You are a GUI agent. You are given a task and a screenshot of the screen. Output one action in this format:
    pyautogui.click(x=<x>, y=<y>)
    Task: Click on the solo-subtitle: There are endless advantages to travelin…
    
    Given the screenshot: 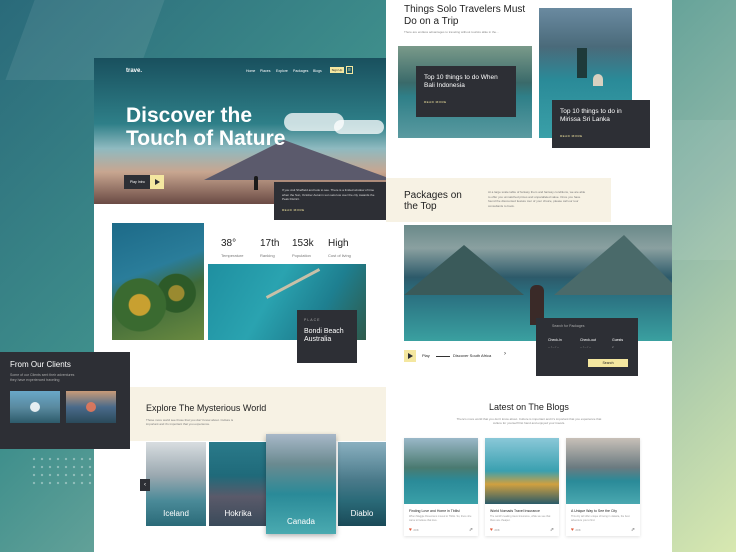 What is the action you would take?
    pyautogui.click(x=451, y=32)
    